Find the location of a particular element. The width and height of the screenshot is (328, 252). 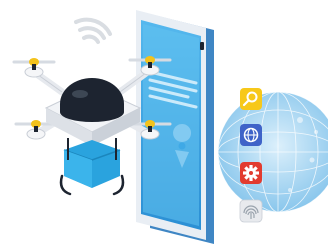

globe-icon is located at coordinates (251, 135).